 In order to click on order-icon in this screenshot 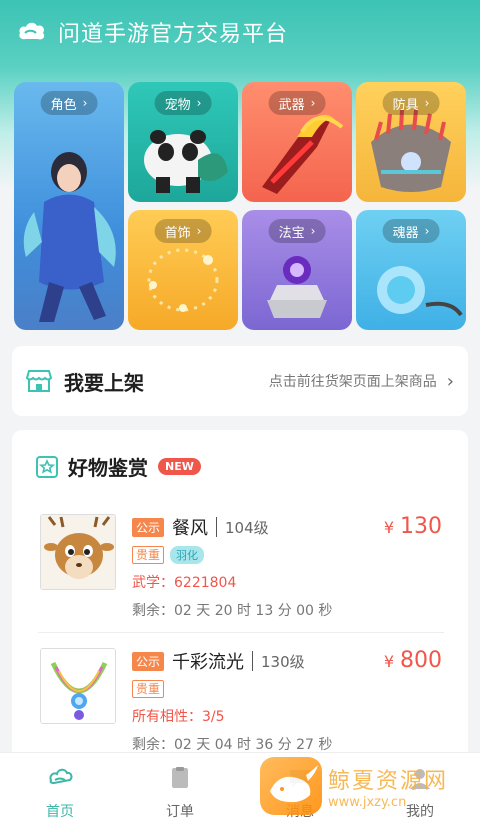, I will do `click(180, 777)`.